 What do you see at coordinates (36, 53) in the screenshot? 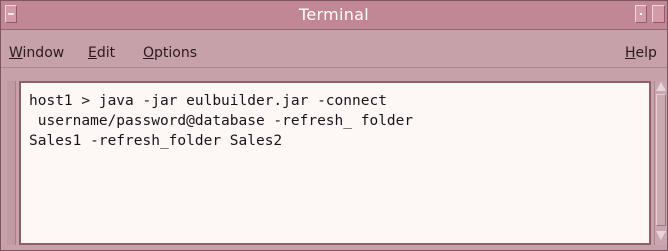
I see `menu-window: Window` at bounding box center [36, 53].